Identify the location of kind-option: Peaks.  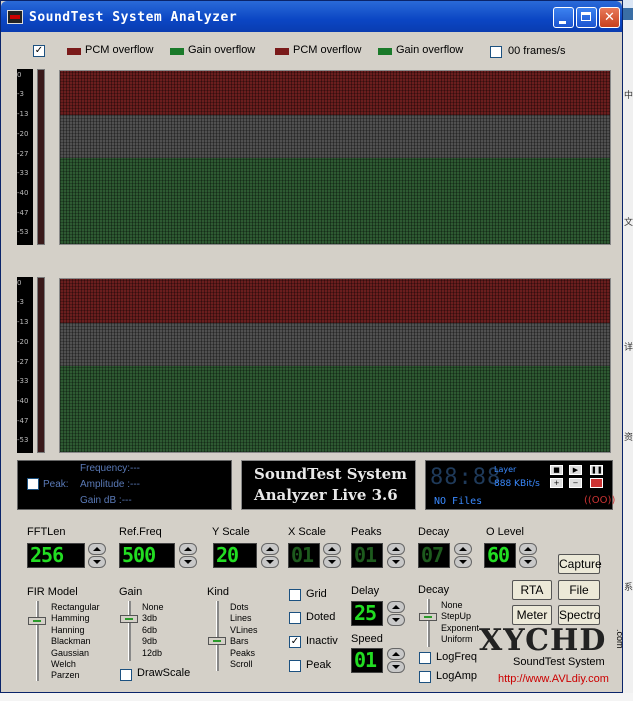
(244, 653).